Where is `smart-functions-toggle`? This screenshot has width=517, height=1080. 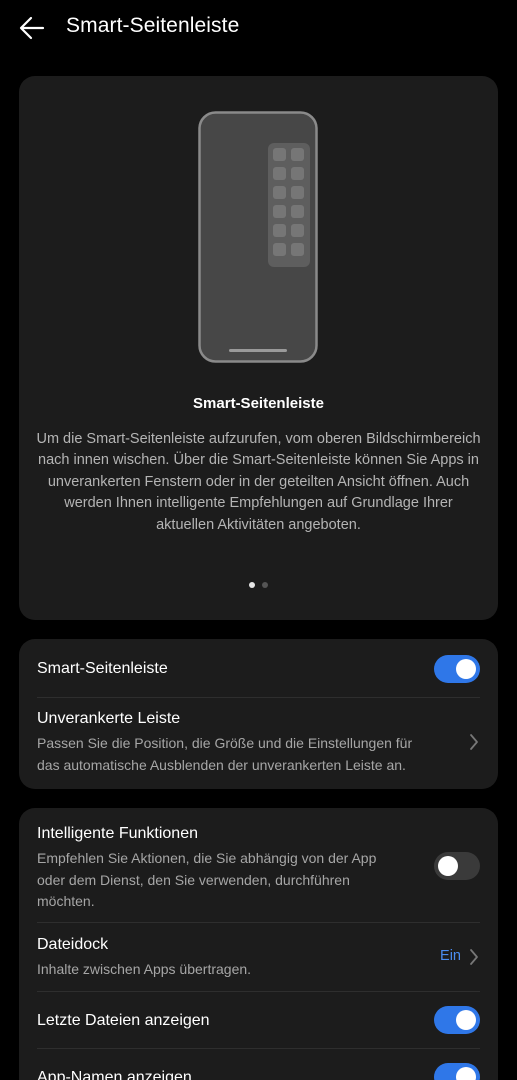 smart-functions-toggle is located at coordinates (457, 866).